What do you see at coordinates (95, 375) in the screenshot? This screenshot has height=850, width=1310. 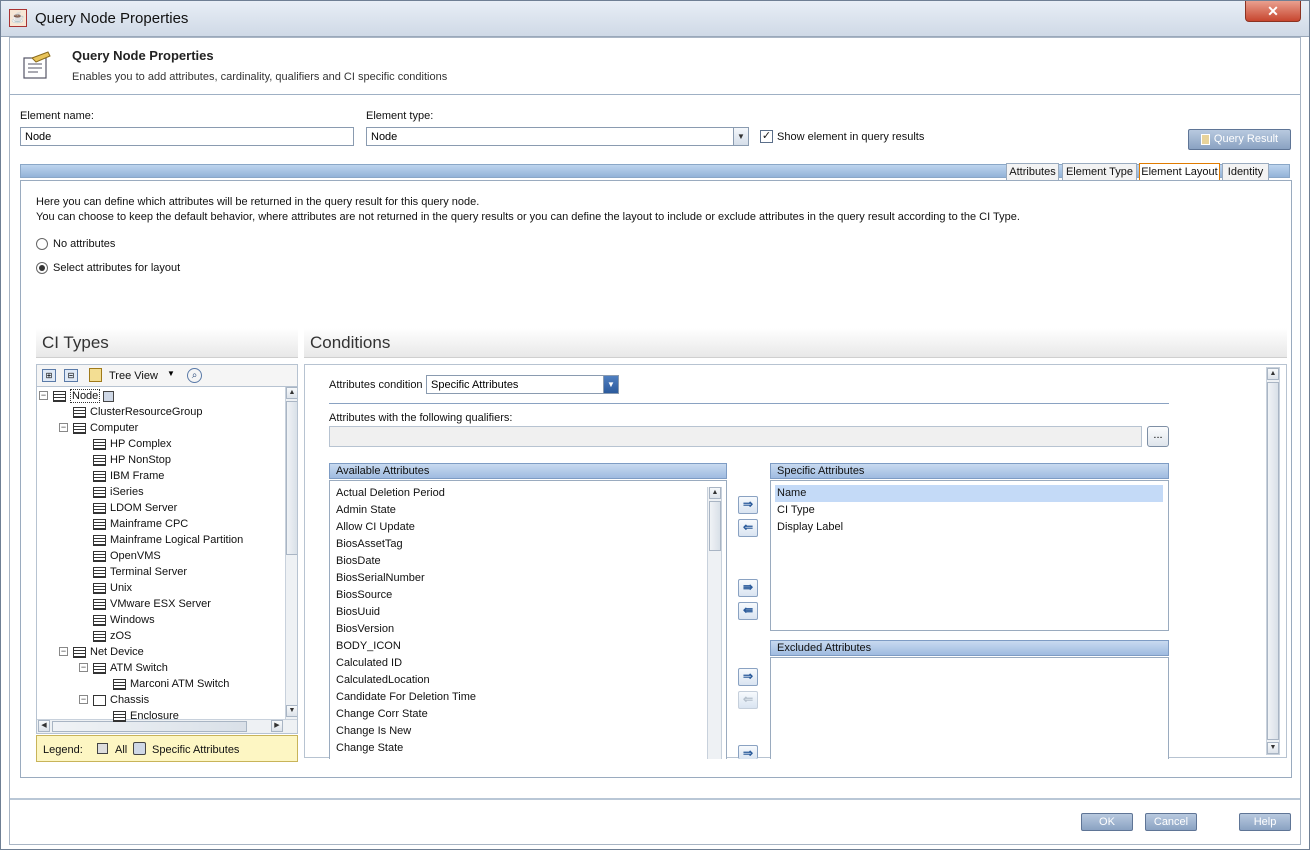 I see `tree-view-icon` at bounding box center [95, 375].